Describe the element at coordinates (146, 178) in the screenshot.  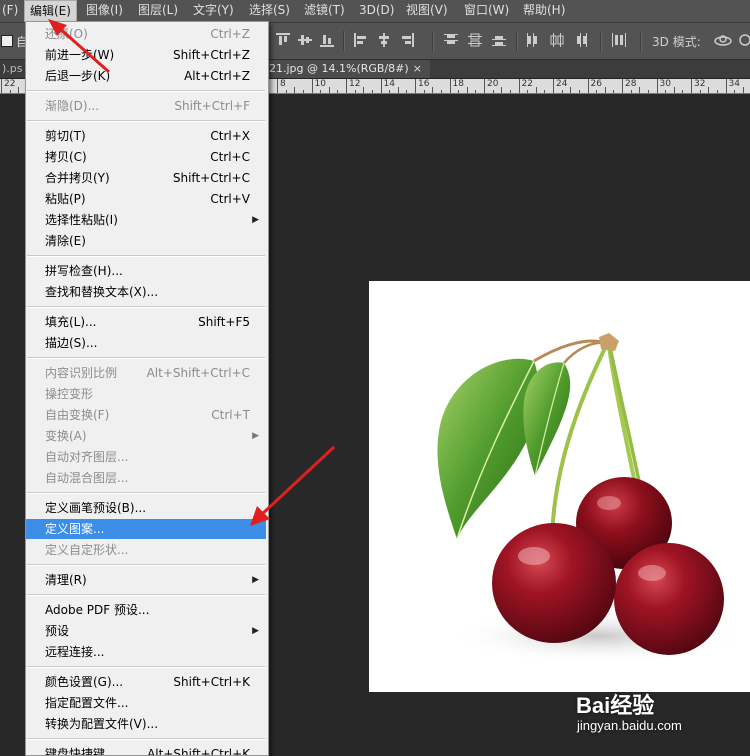
I see `menu-item: 合并拷贝(Y) Shift+Ctrl+C` at that location.